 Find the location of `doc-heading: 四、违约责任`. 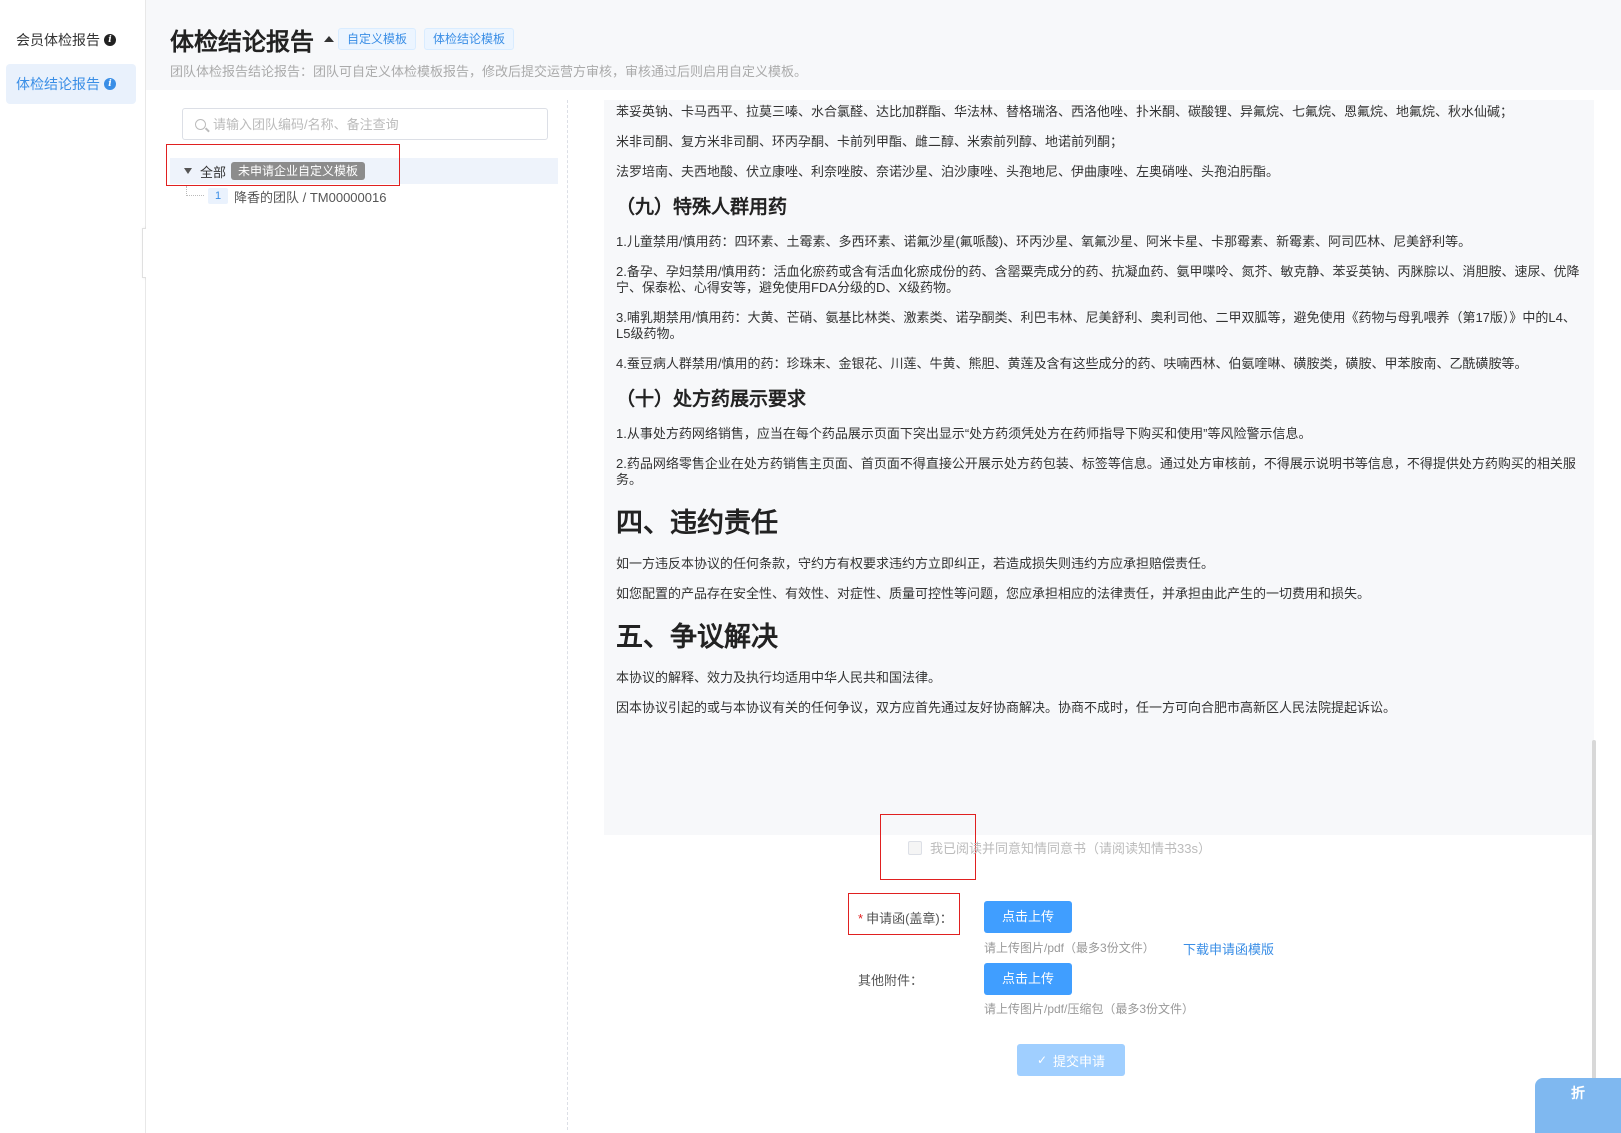

doc-heading: 四、违约责任 is located at coordinates (697, 523).